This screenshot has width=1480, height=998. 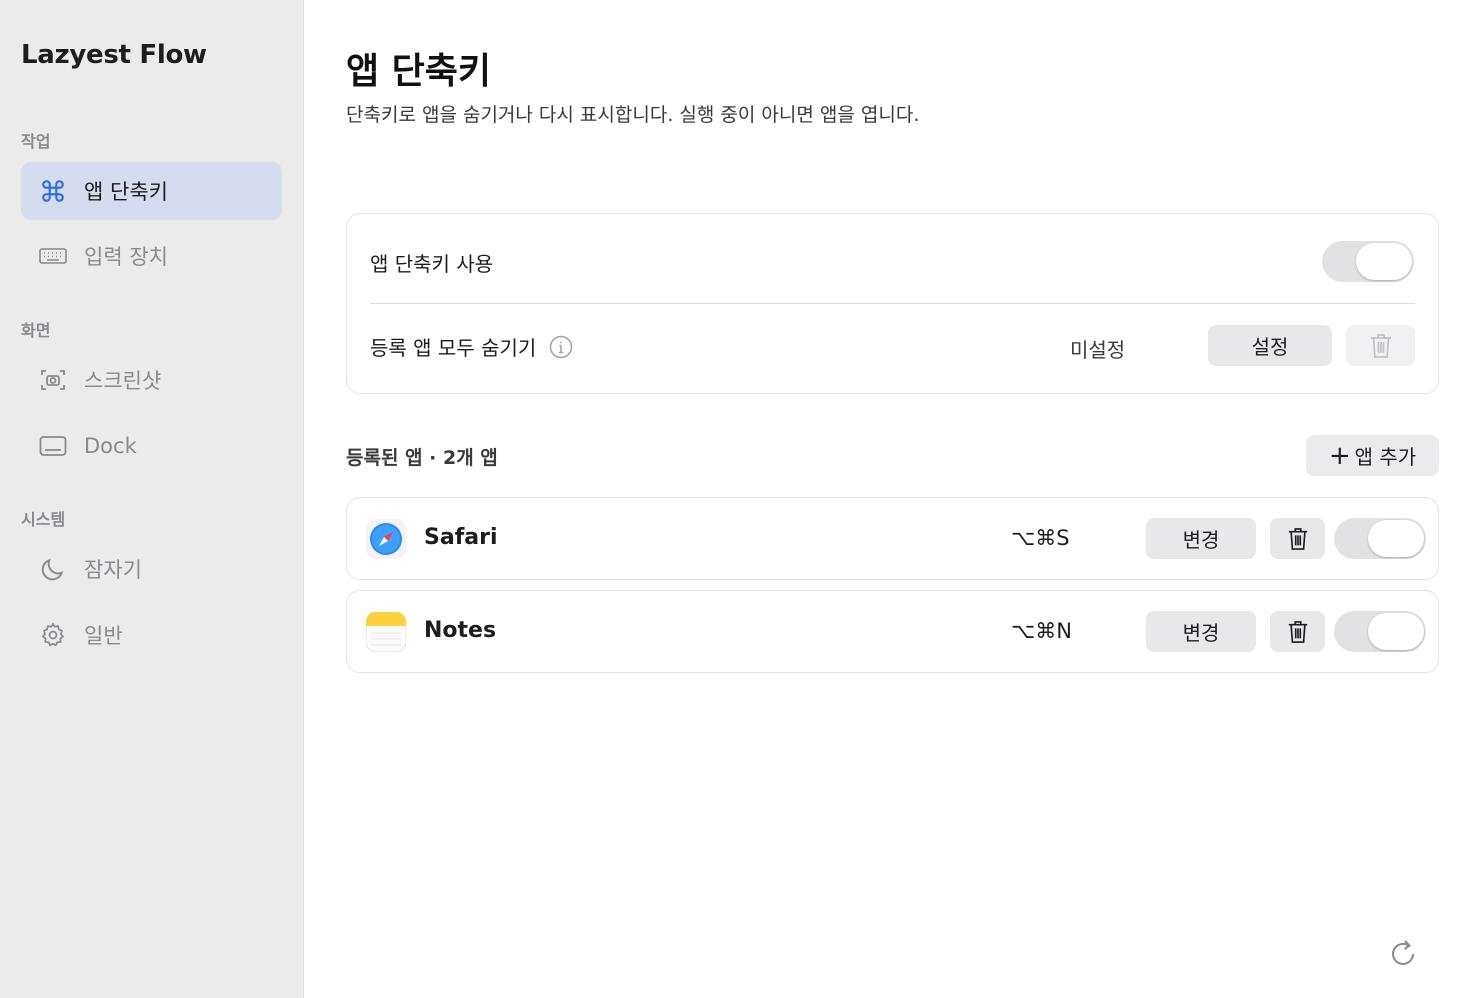 I want to click on sidebar-item-sleep: 잠자기, so click(x=151, y=569).